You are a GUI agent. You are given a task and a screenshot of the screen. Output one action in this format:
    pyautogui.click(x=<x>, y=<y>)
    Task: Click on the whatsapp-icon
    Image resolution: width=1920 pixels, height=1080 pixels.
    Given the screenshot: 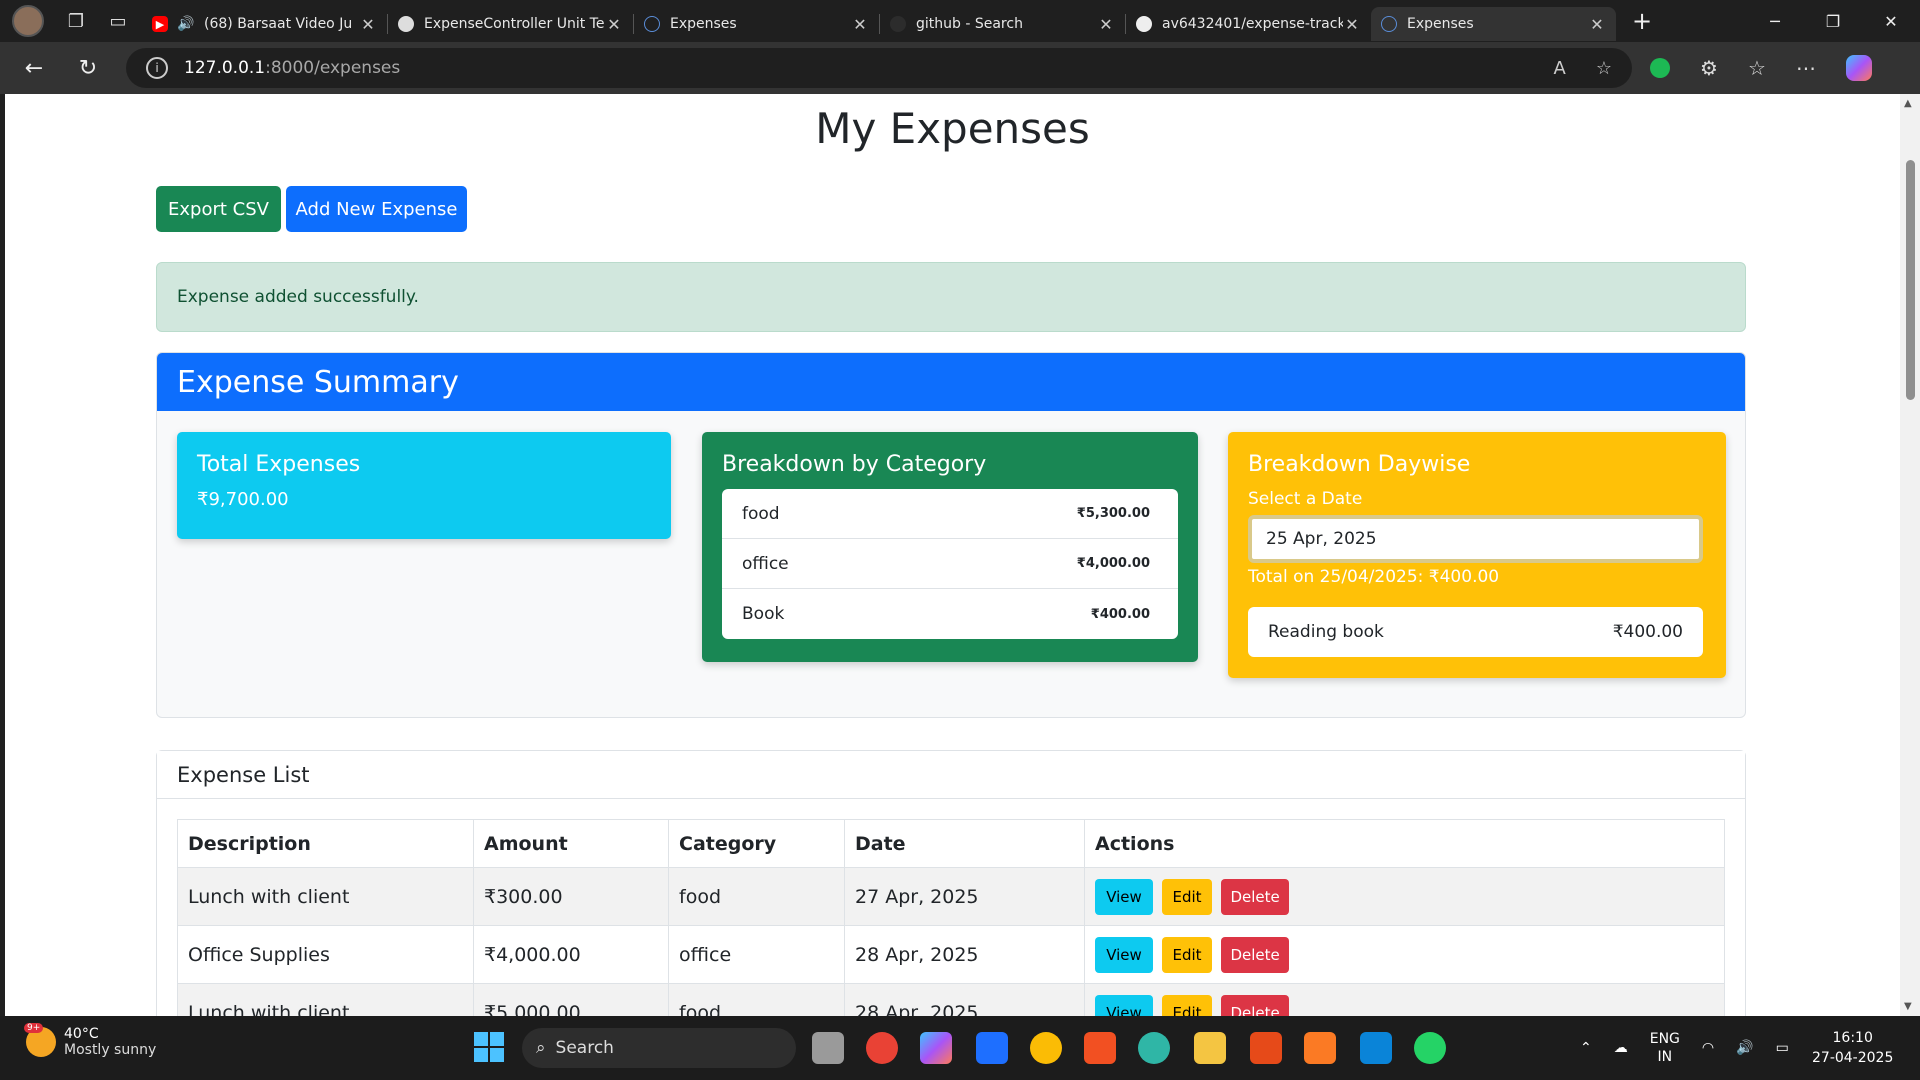 What is the action you would take?
    pyautogui.click(x=1430, y=1048)
    